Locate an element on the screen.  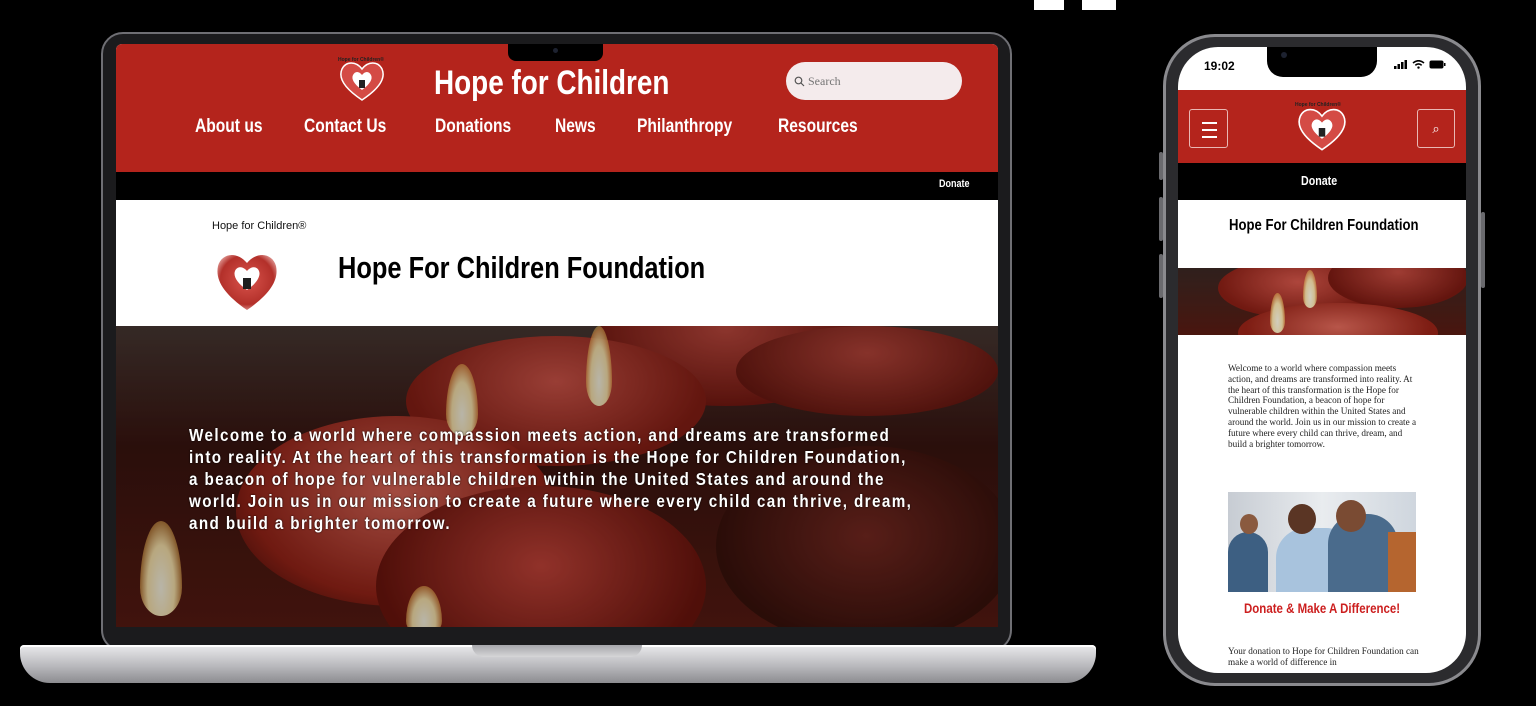
search-box is located at coordinates (874, 81).